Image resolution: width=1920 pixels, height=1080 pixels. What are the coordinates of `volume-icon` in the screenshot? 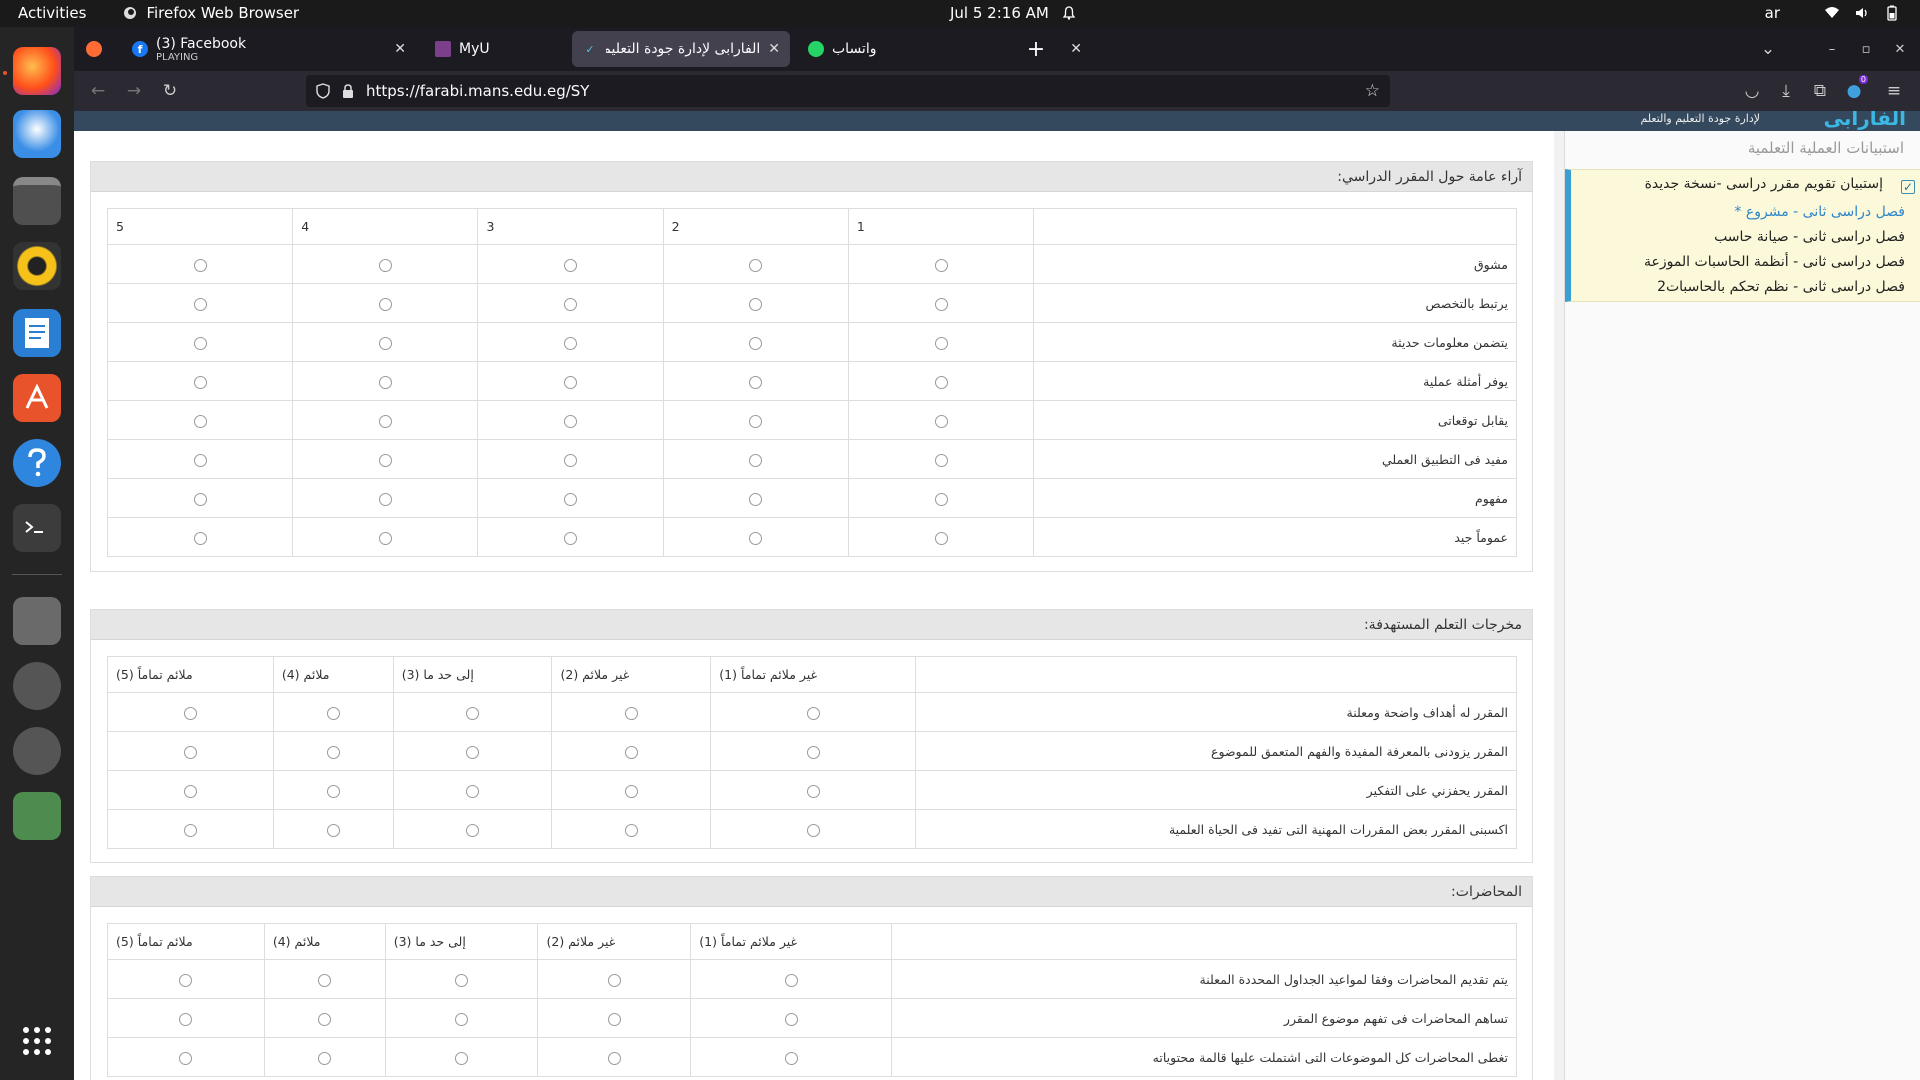 It's located at (1862, 13).